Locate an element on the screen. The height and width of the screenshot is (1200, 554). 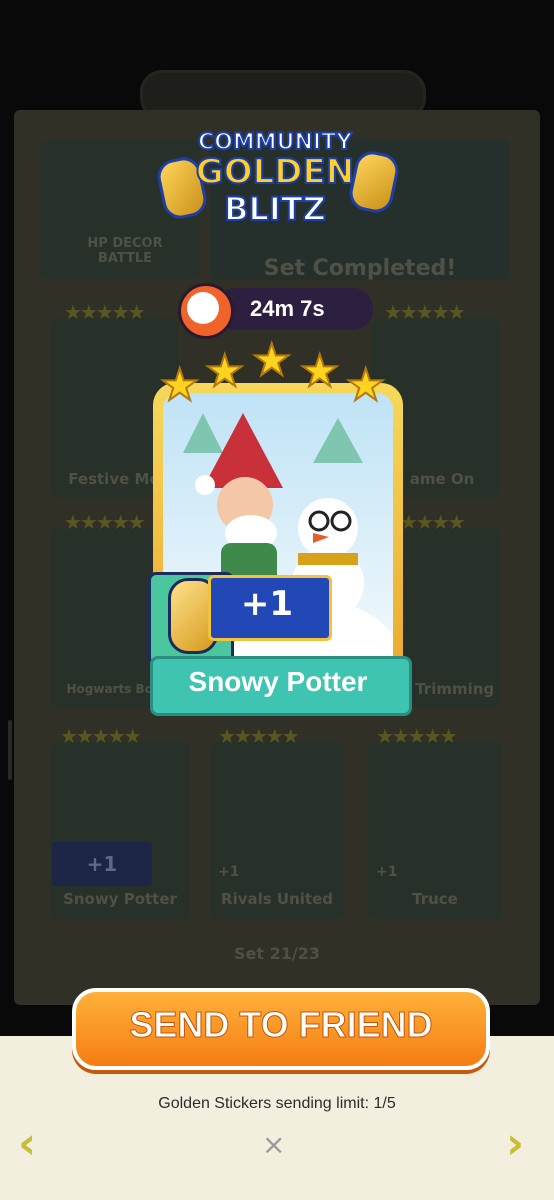
bonus-text: +1 is located at coordinates (267, 604).